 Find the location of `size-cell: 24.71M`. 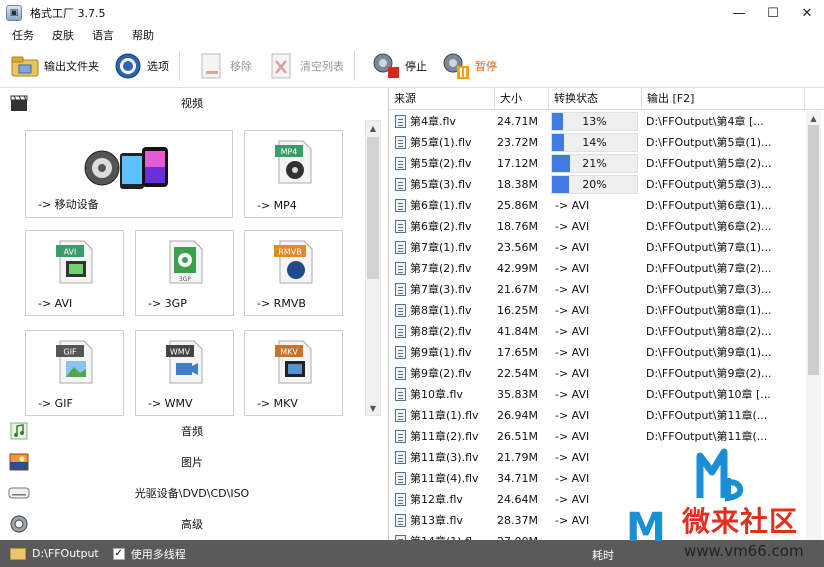

size-cell: 24.71M is located at coordinates (517, 121).